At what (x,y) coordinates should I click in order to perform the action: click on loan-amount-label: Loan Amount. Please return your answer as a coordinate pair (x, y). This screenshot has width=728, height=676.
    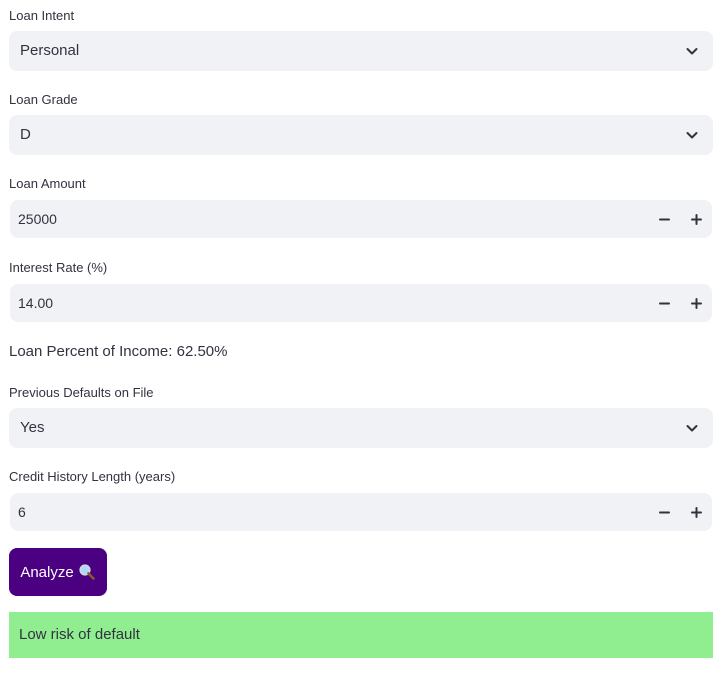
    Looking at the image, I should click on (47, 183).